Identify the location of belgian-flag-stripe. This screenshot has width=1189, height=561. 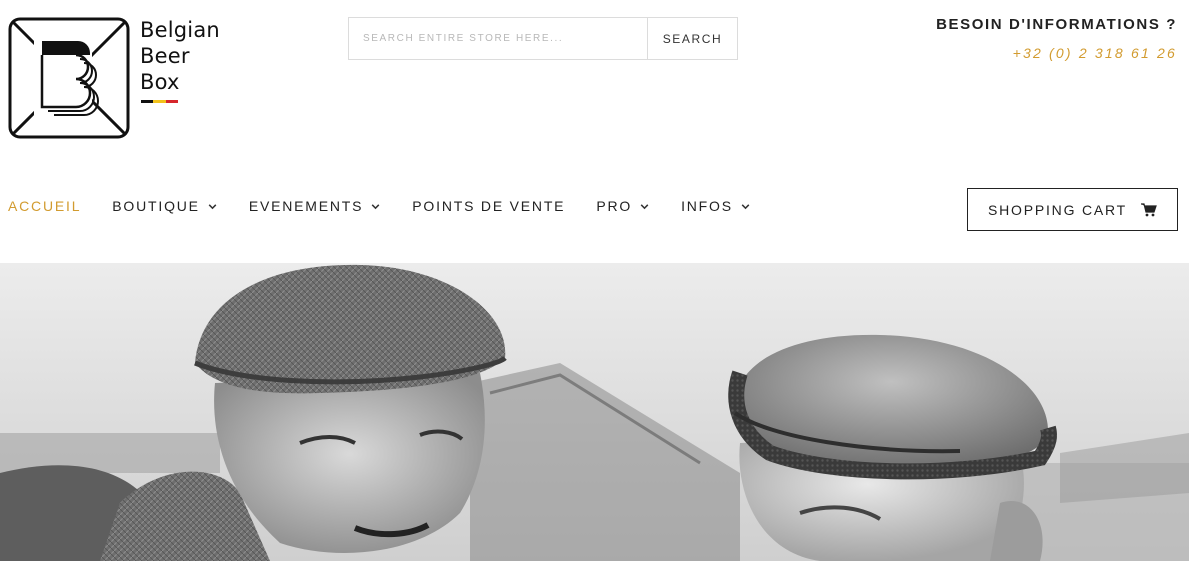
(159, 101).